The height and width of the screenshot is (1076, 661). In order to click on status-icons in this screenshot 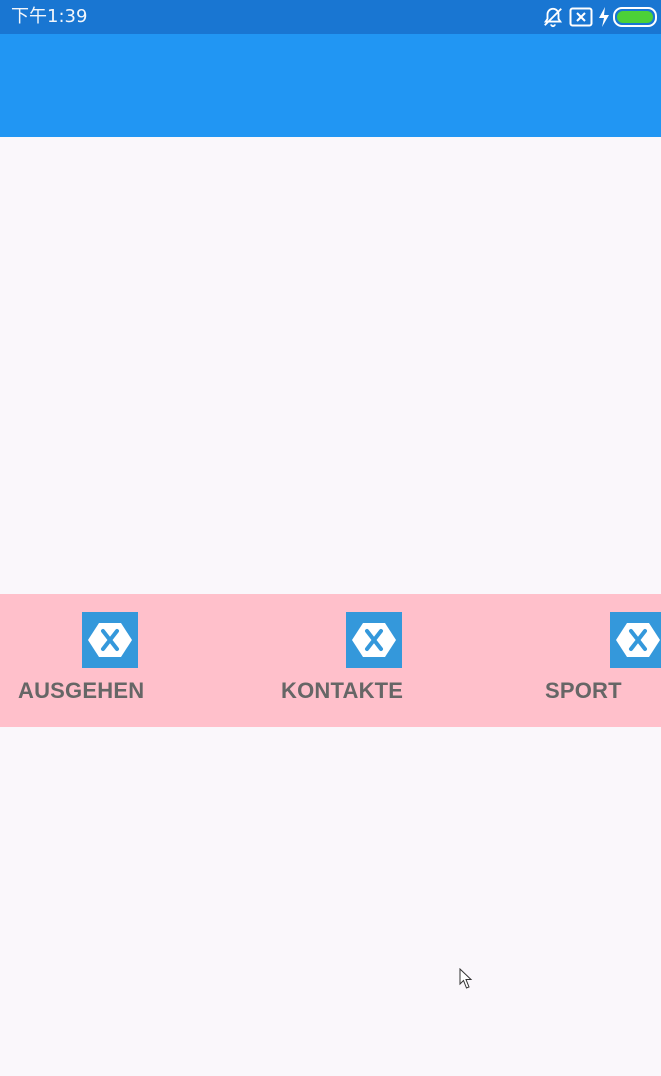, I will do `click(599, 17)`.